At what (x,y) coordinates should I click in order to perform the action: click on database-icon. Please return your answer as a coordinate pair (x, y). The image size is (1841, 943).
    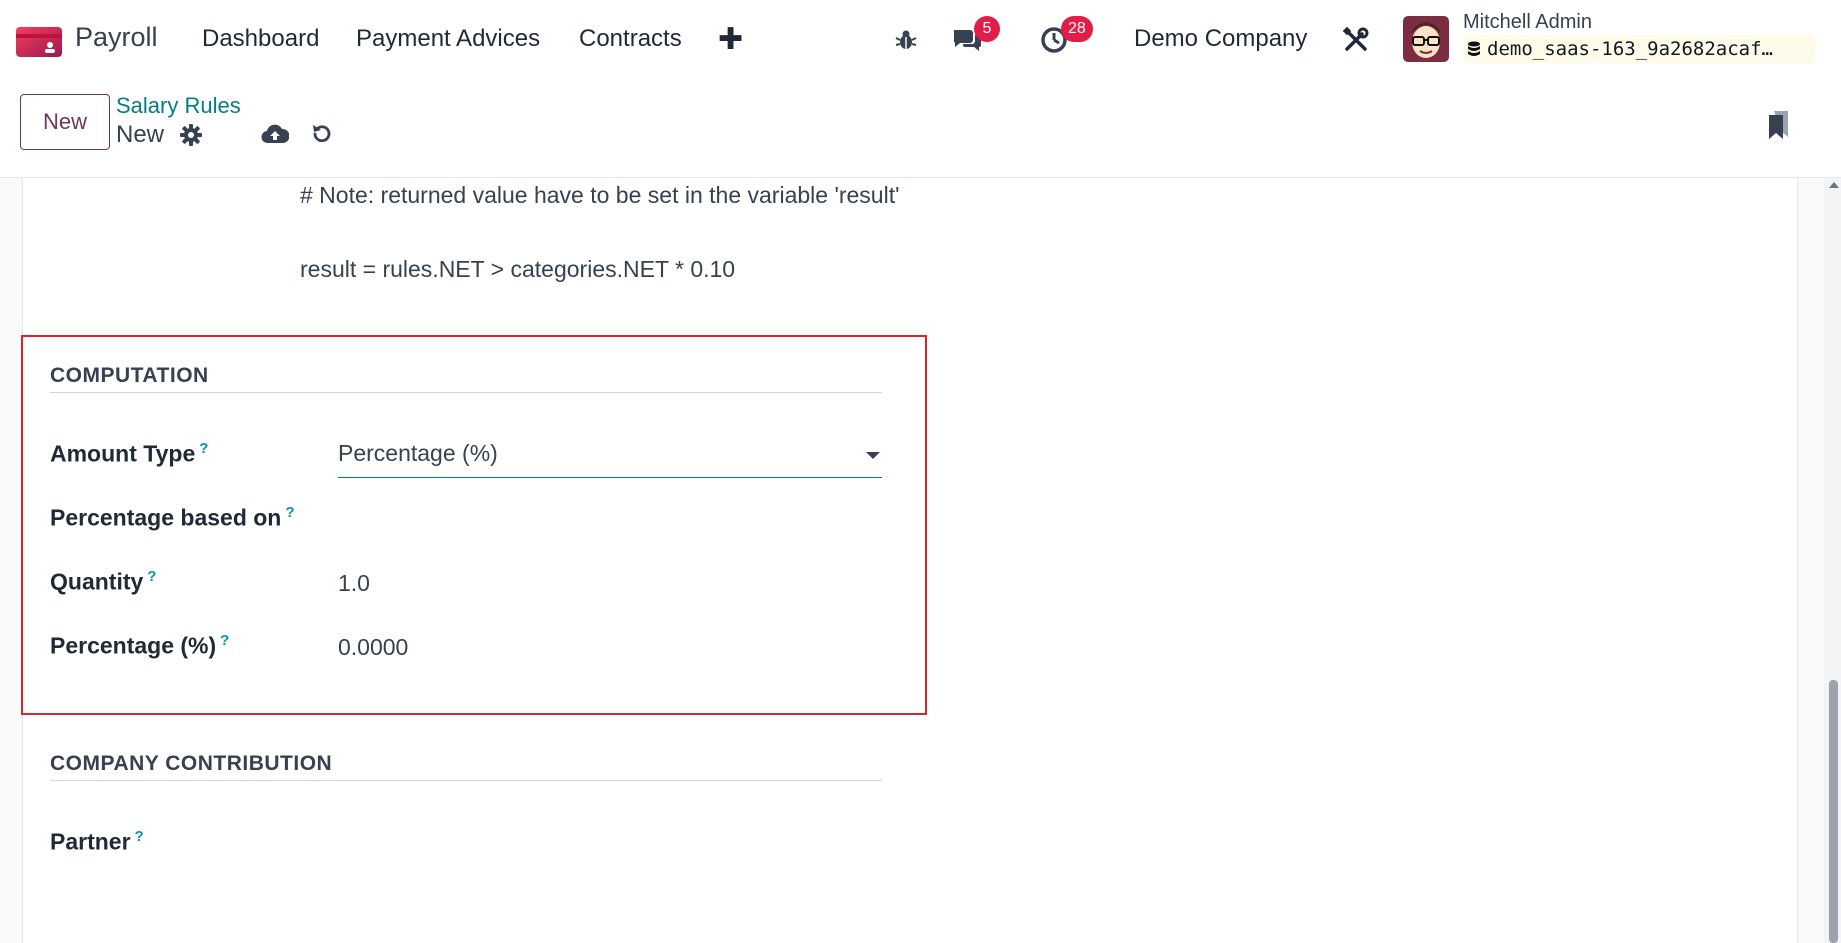
    Looking at the image, I should click on (1474, 48).